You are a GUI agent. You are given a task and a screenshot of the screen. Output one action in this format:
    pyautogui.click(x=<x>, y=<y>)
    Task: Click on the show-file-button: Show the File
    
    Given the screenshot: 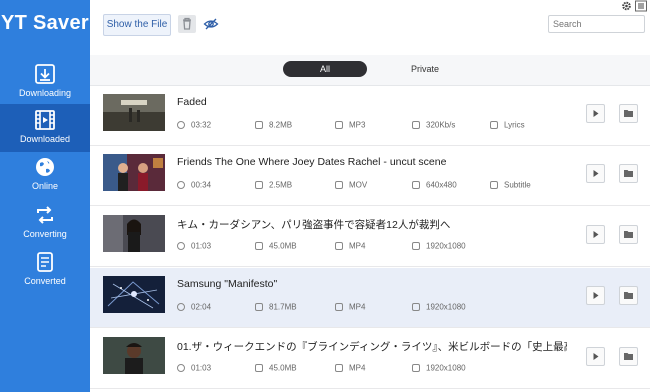 What is the action you would take?
    pyautogui.click(x=137, y=25)
    